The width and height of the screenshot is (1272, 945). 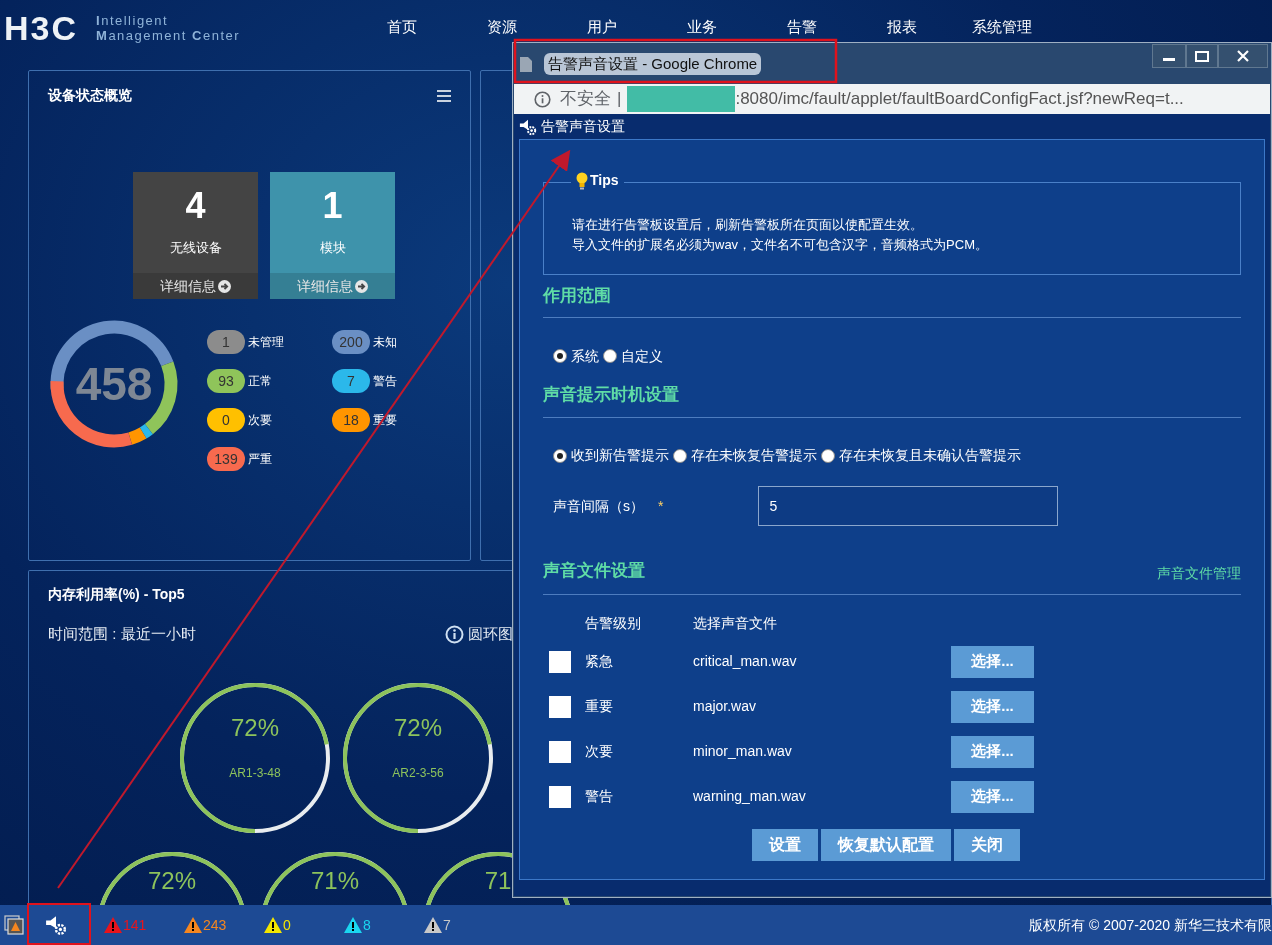 I want to click on count-pill: 18, so click(x=351, y=420).